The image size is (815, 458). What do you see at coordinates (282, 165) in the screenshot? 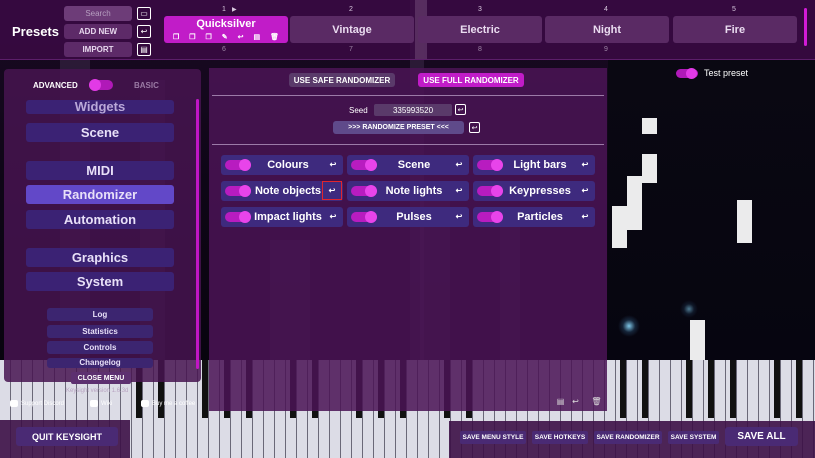
I see `option-colours: Colours ↩` at bounding box center [282, 165].